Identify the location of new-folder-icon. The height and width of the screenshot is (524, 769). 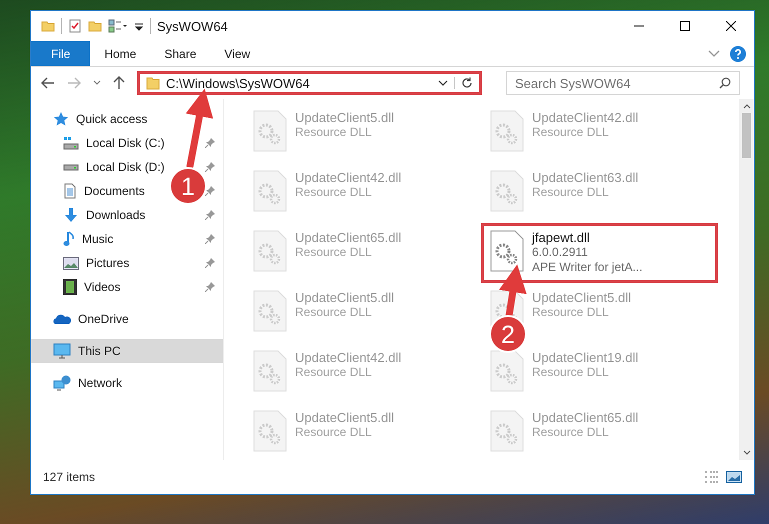
(95, 26).